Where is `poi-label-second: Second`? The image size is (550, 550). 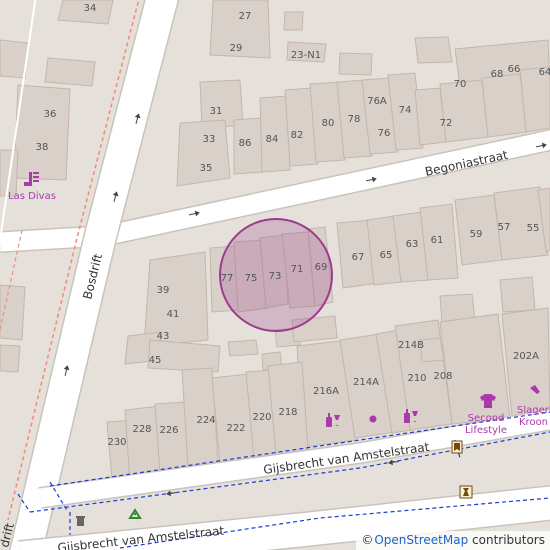
poi-label-second: Second is located at coordinates (486, 418).